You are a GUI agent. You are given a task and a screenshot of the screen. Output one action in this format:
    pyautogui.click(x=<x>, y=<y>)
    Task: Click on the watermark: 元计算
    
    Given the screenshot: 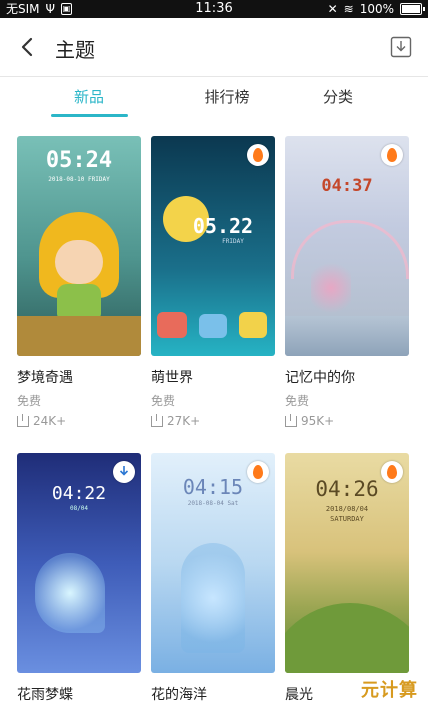 What is the action you would take?
    pyautogui.click(x=389, y=690)
    